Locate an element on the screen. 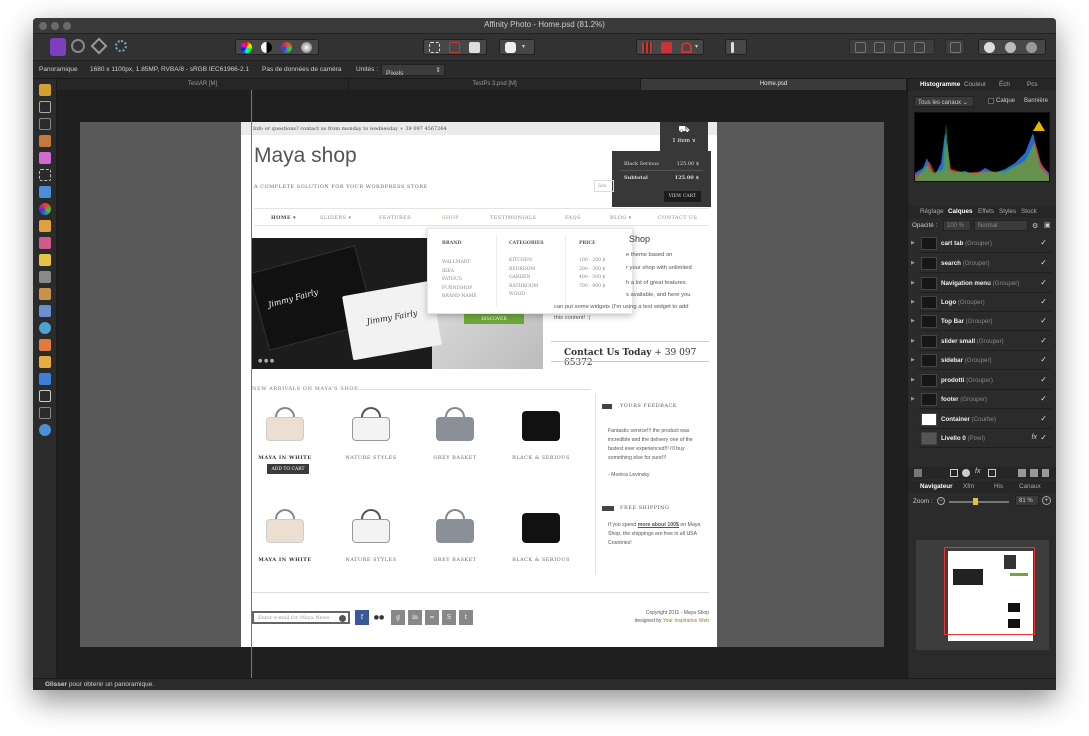  mega-item: 100 - 200 $ is located at coordinates (592, 261).